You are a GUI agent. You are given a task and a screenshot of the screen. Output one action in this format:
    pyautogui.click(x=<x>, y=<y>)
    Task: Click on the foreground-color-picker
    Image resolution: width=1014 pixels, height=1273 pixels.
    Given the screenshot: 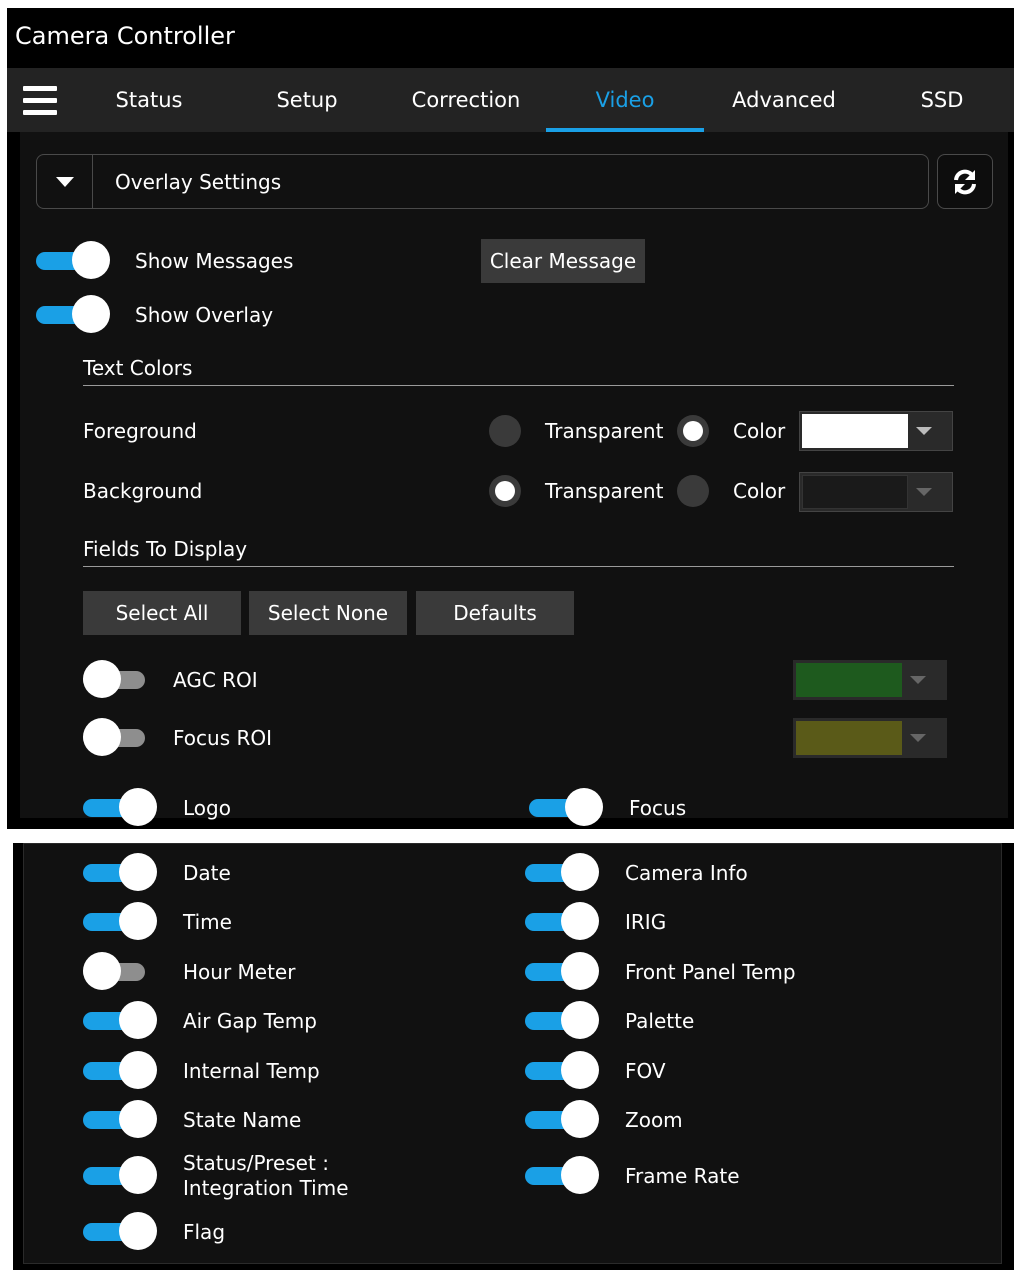 What is the action you would take?
    pyautogui.click(x=876, y=431)
    